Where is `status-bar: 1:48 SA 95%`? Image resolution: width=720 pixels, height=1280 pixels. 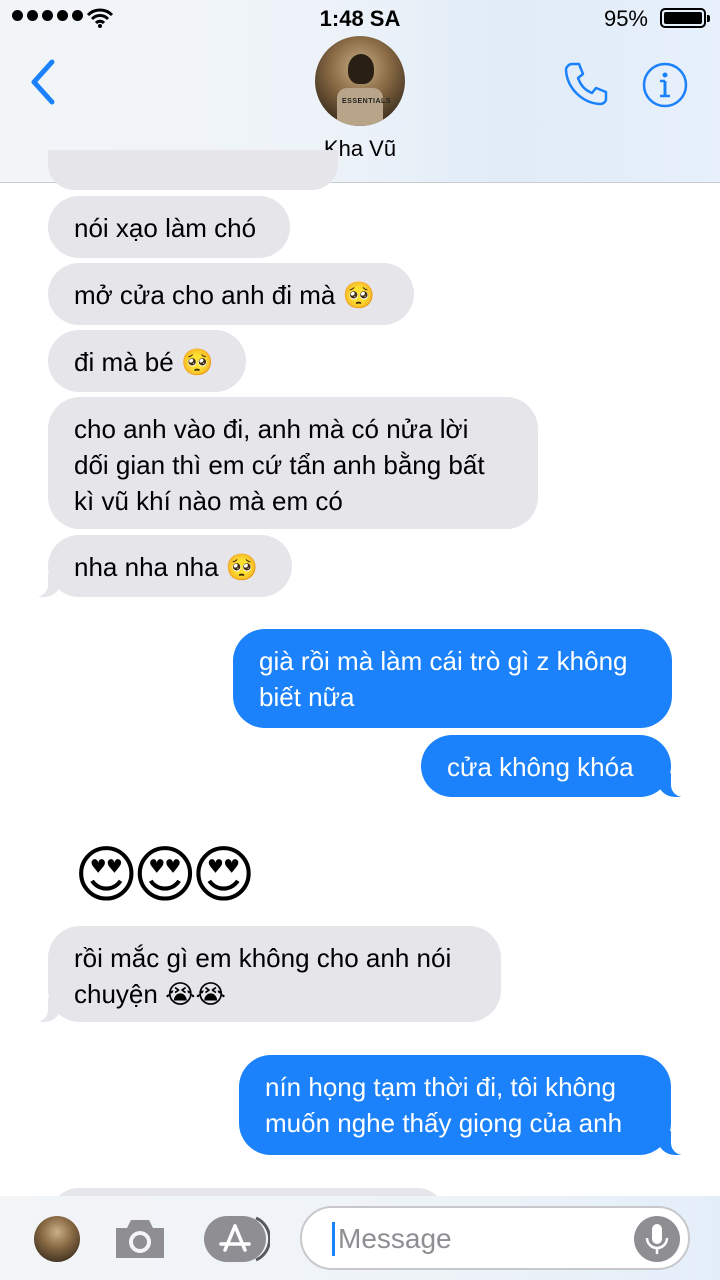
status-bar: 1:48 SA 95% is located at coordinates (360, 20).